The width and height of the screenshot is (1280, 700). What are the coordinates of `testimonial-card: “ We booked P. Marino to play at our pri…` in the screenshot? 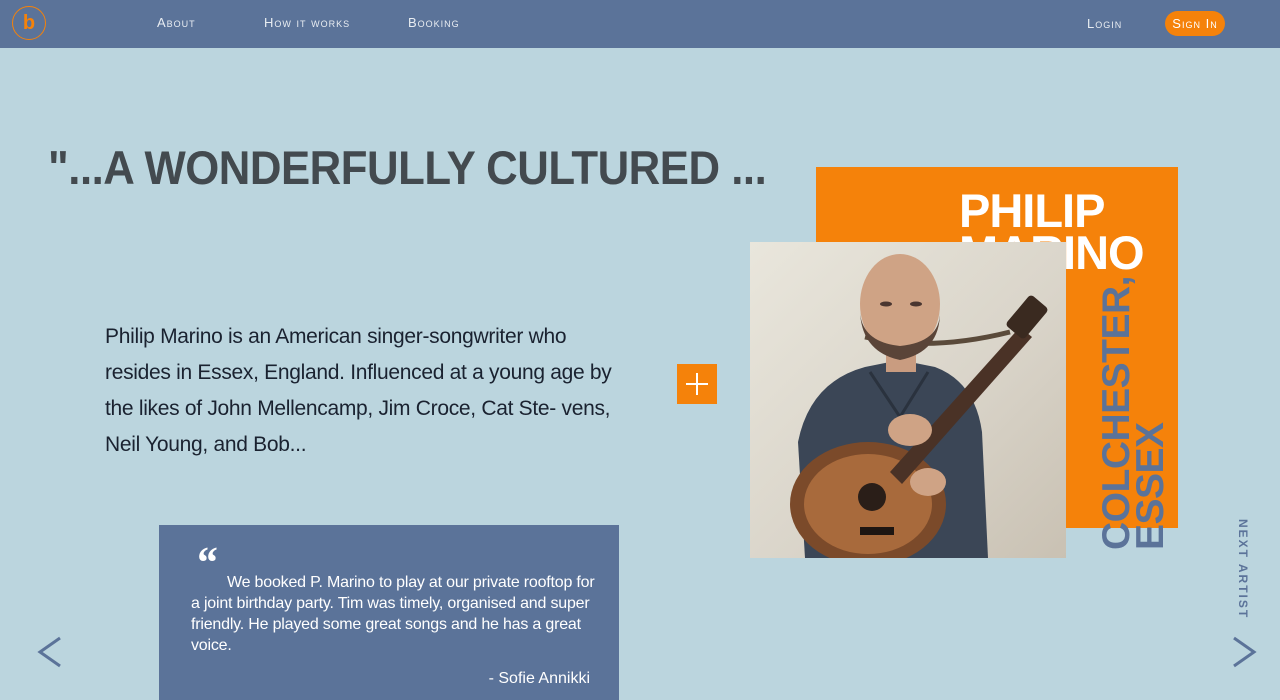 It's located at (389, 612).